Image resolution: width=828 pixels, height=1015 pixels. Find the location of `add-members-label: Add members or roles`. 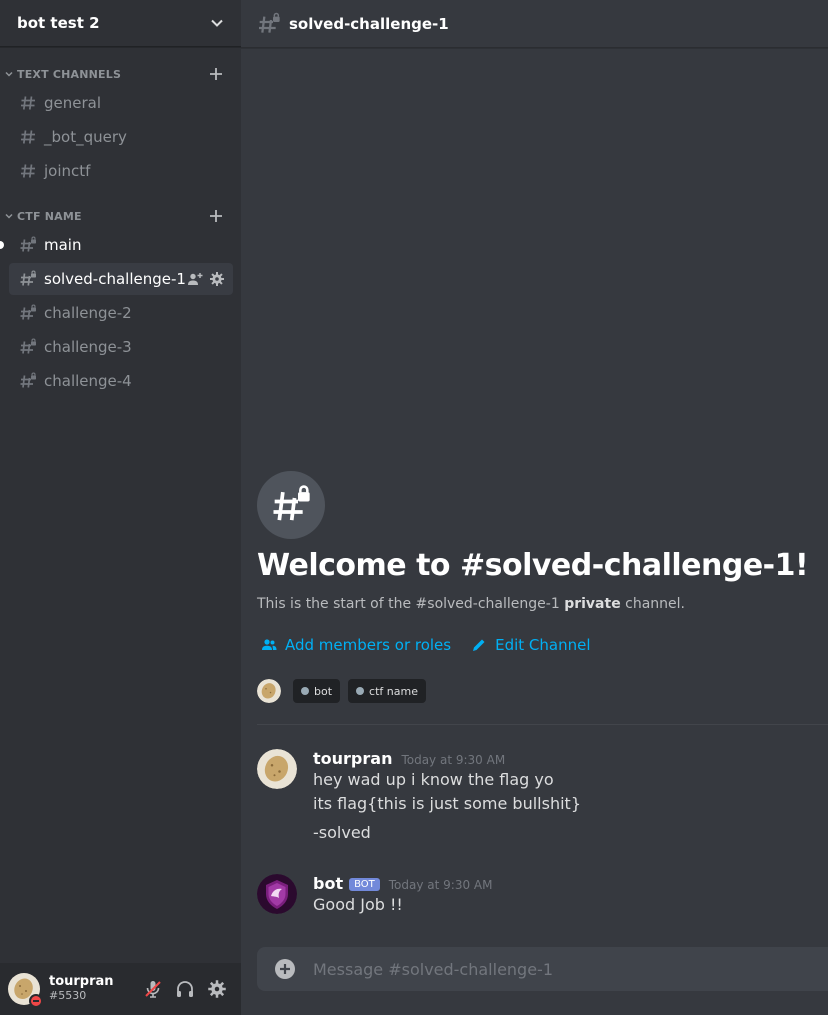

add-members-label: Add members or roles is located at coordinates (368, 645).